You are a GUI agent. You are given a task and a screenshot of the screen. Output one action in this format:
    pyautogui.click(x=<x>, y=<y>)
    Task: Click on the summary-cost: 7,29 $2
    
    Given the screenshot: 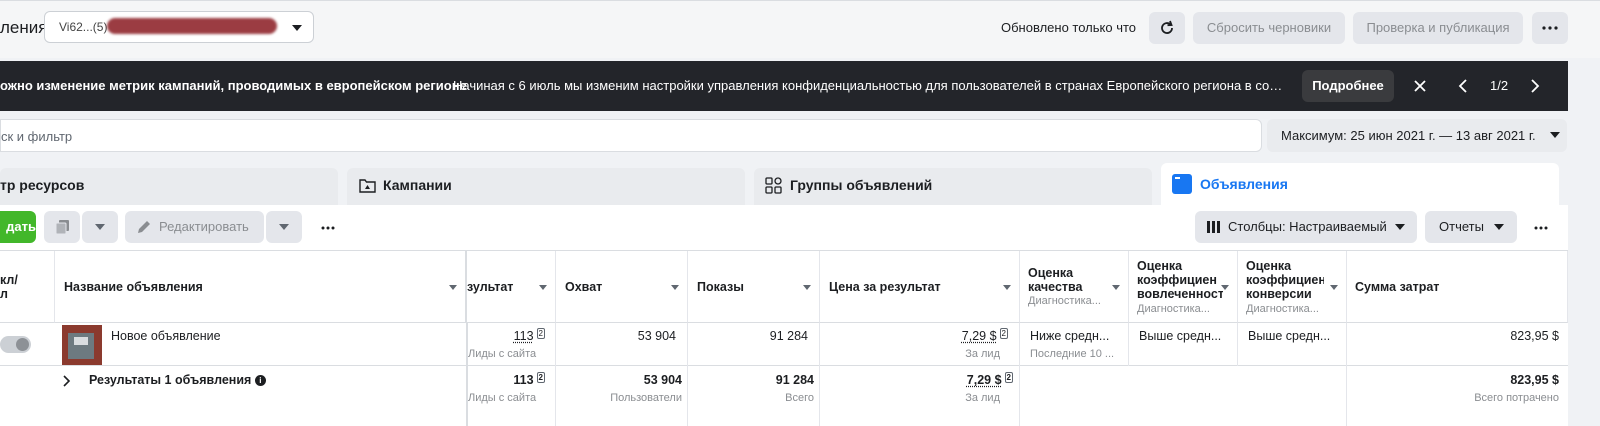 What is the action you would take?
    pyautogui.click(x=916, y=379)
    